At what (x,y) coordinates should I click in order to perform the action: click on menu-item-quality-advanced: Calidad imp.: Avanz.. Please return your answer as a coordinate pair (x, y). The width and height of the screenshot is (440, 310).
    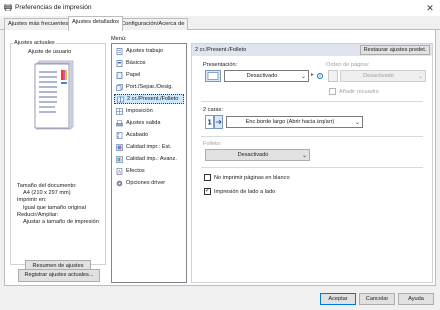
    Looking at the image, I should click on (149, 159).